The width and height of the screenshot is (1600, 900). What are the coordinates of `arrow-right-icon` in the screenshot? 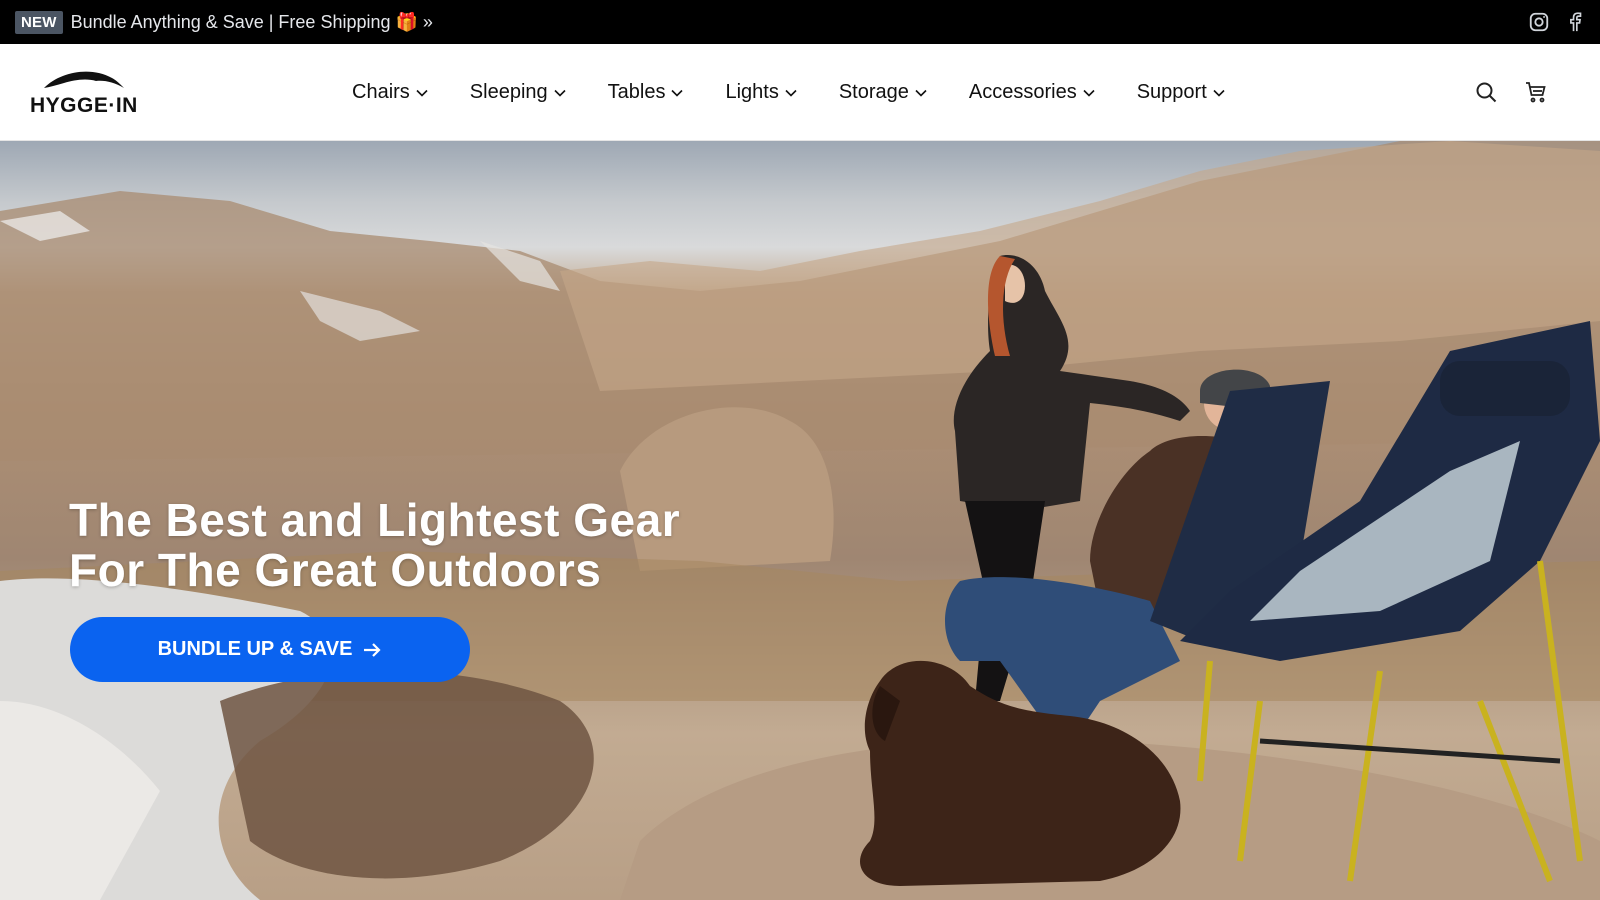 It's located at (372, 649).